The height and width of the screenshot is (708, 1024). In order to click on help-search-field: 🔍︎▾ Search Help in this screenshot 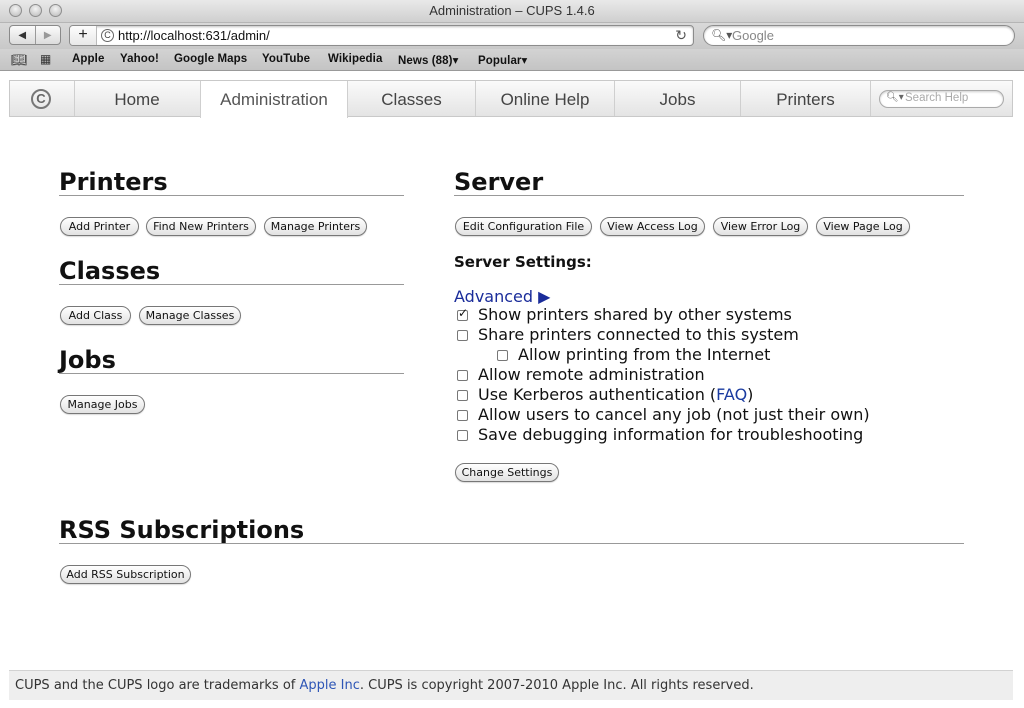, I will do `click(941, 99)`.